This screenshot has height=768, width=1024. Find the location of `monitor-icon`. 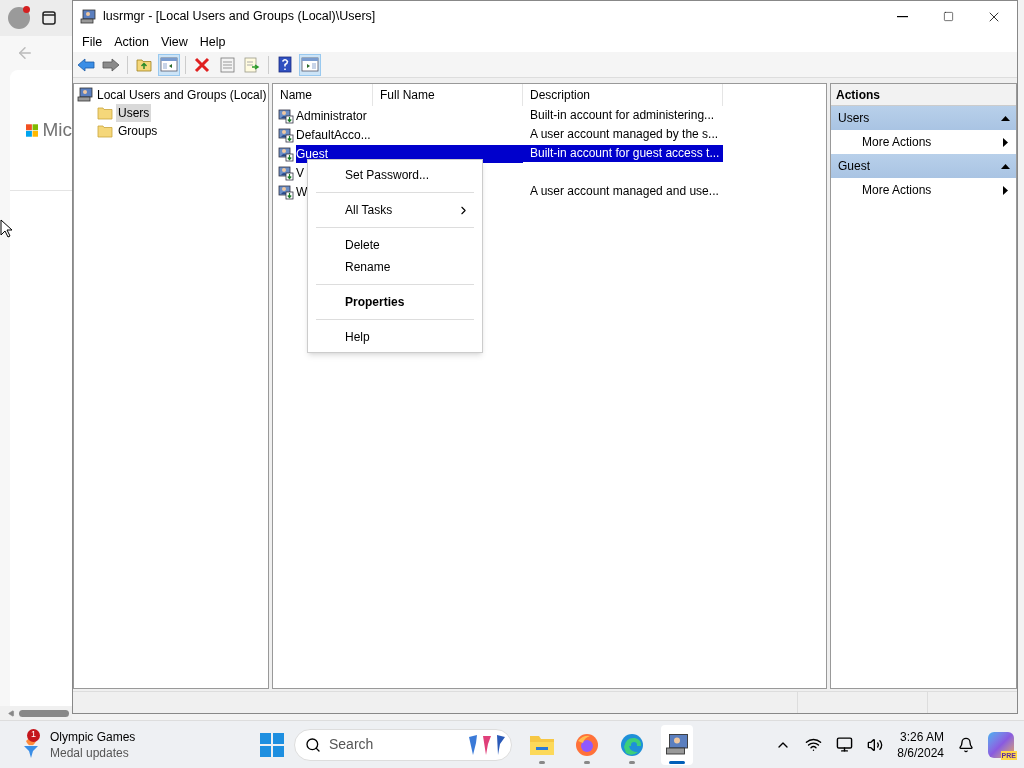

monitor-icon is located at coordinates (845, 744).